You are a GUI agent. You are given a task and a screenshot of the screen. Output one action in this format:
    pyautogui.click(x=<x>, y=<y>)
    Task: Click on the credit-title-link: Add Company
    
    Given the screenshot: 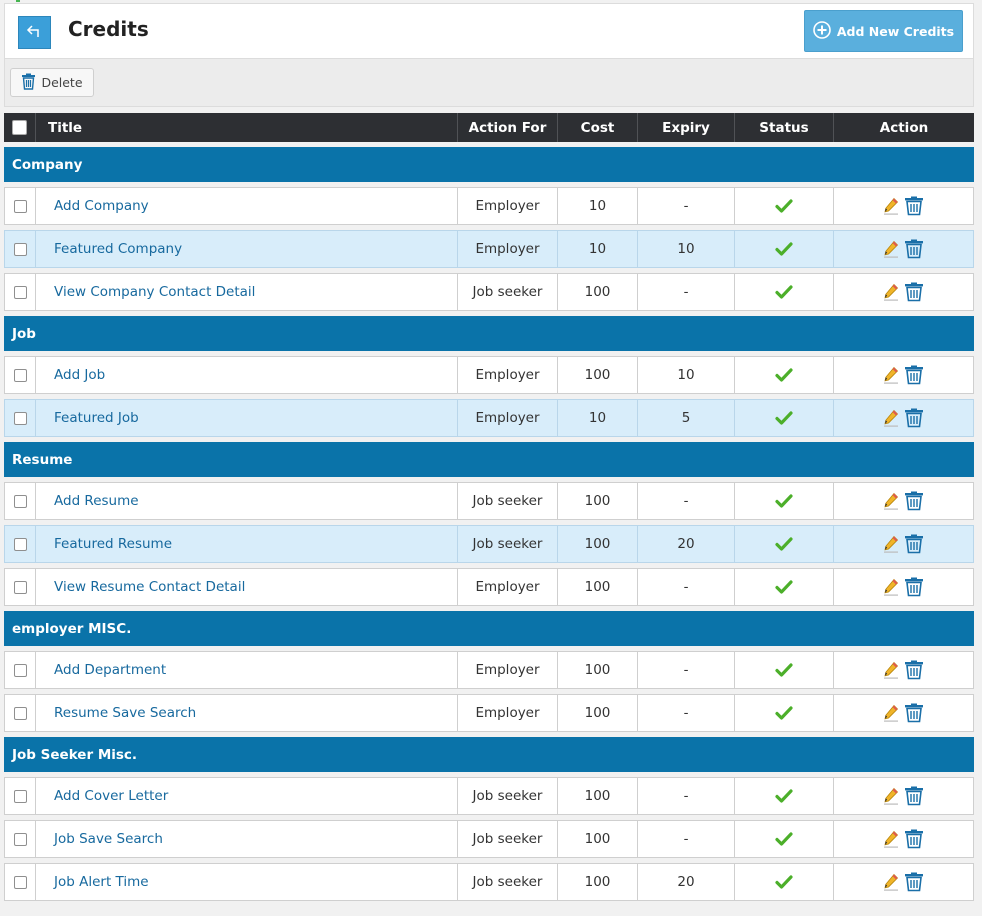 What is the action you would take?
    pyautogui.click(x=101, y=206)
    